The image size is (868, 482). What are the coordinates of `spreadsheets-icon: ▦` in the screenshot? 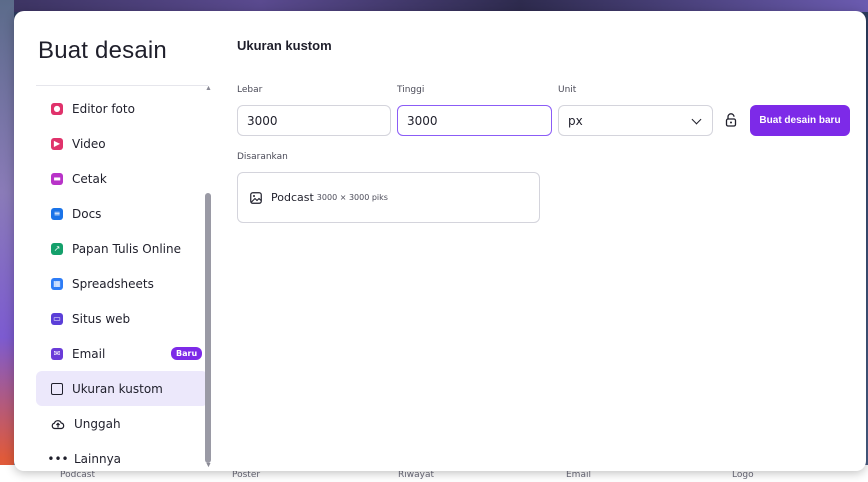 It's located at (57, 283).